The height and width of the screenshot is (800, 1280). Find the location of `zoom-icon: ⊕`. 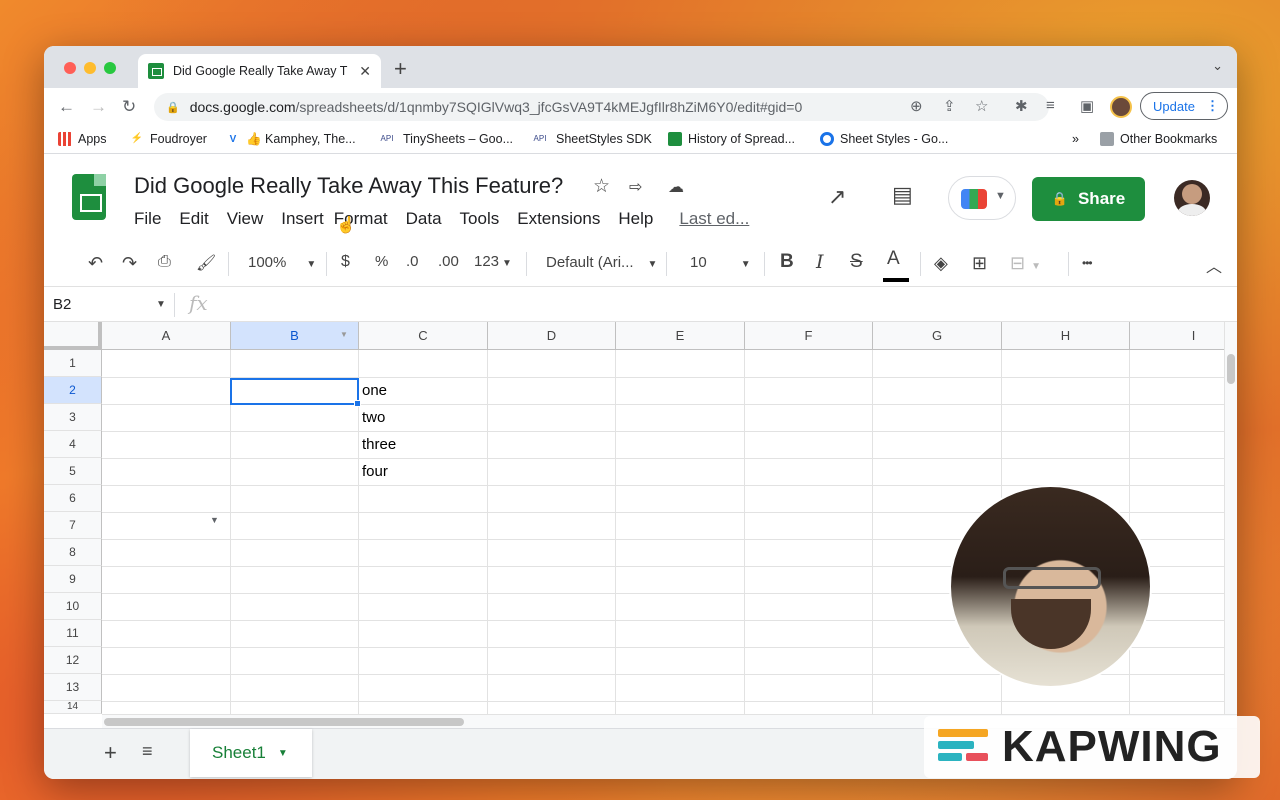

zoom-icon: ⊕ is located at coordinates (916, 106).